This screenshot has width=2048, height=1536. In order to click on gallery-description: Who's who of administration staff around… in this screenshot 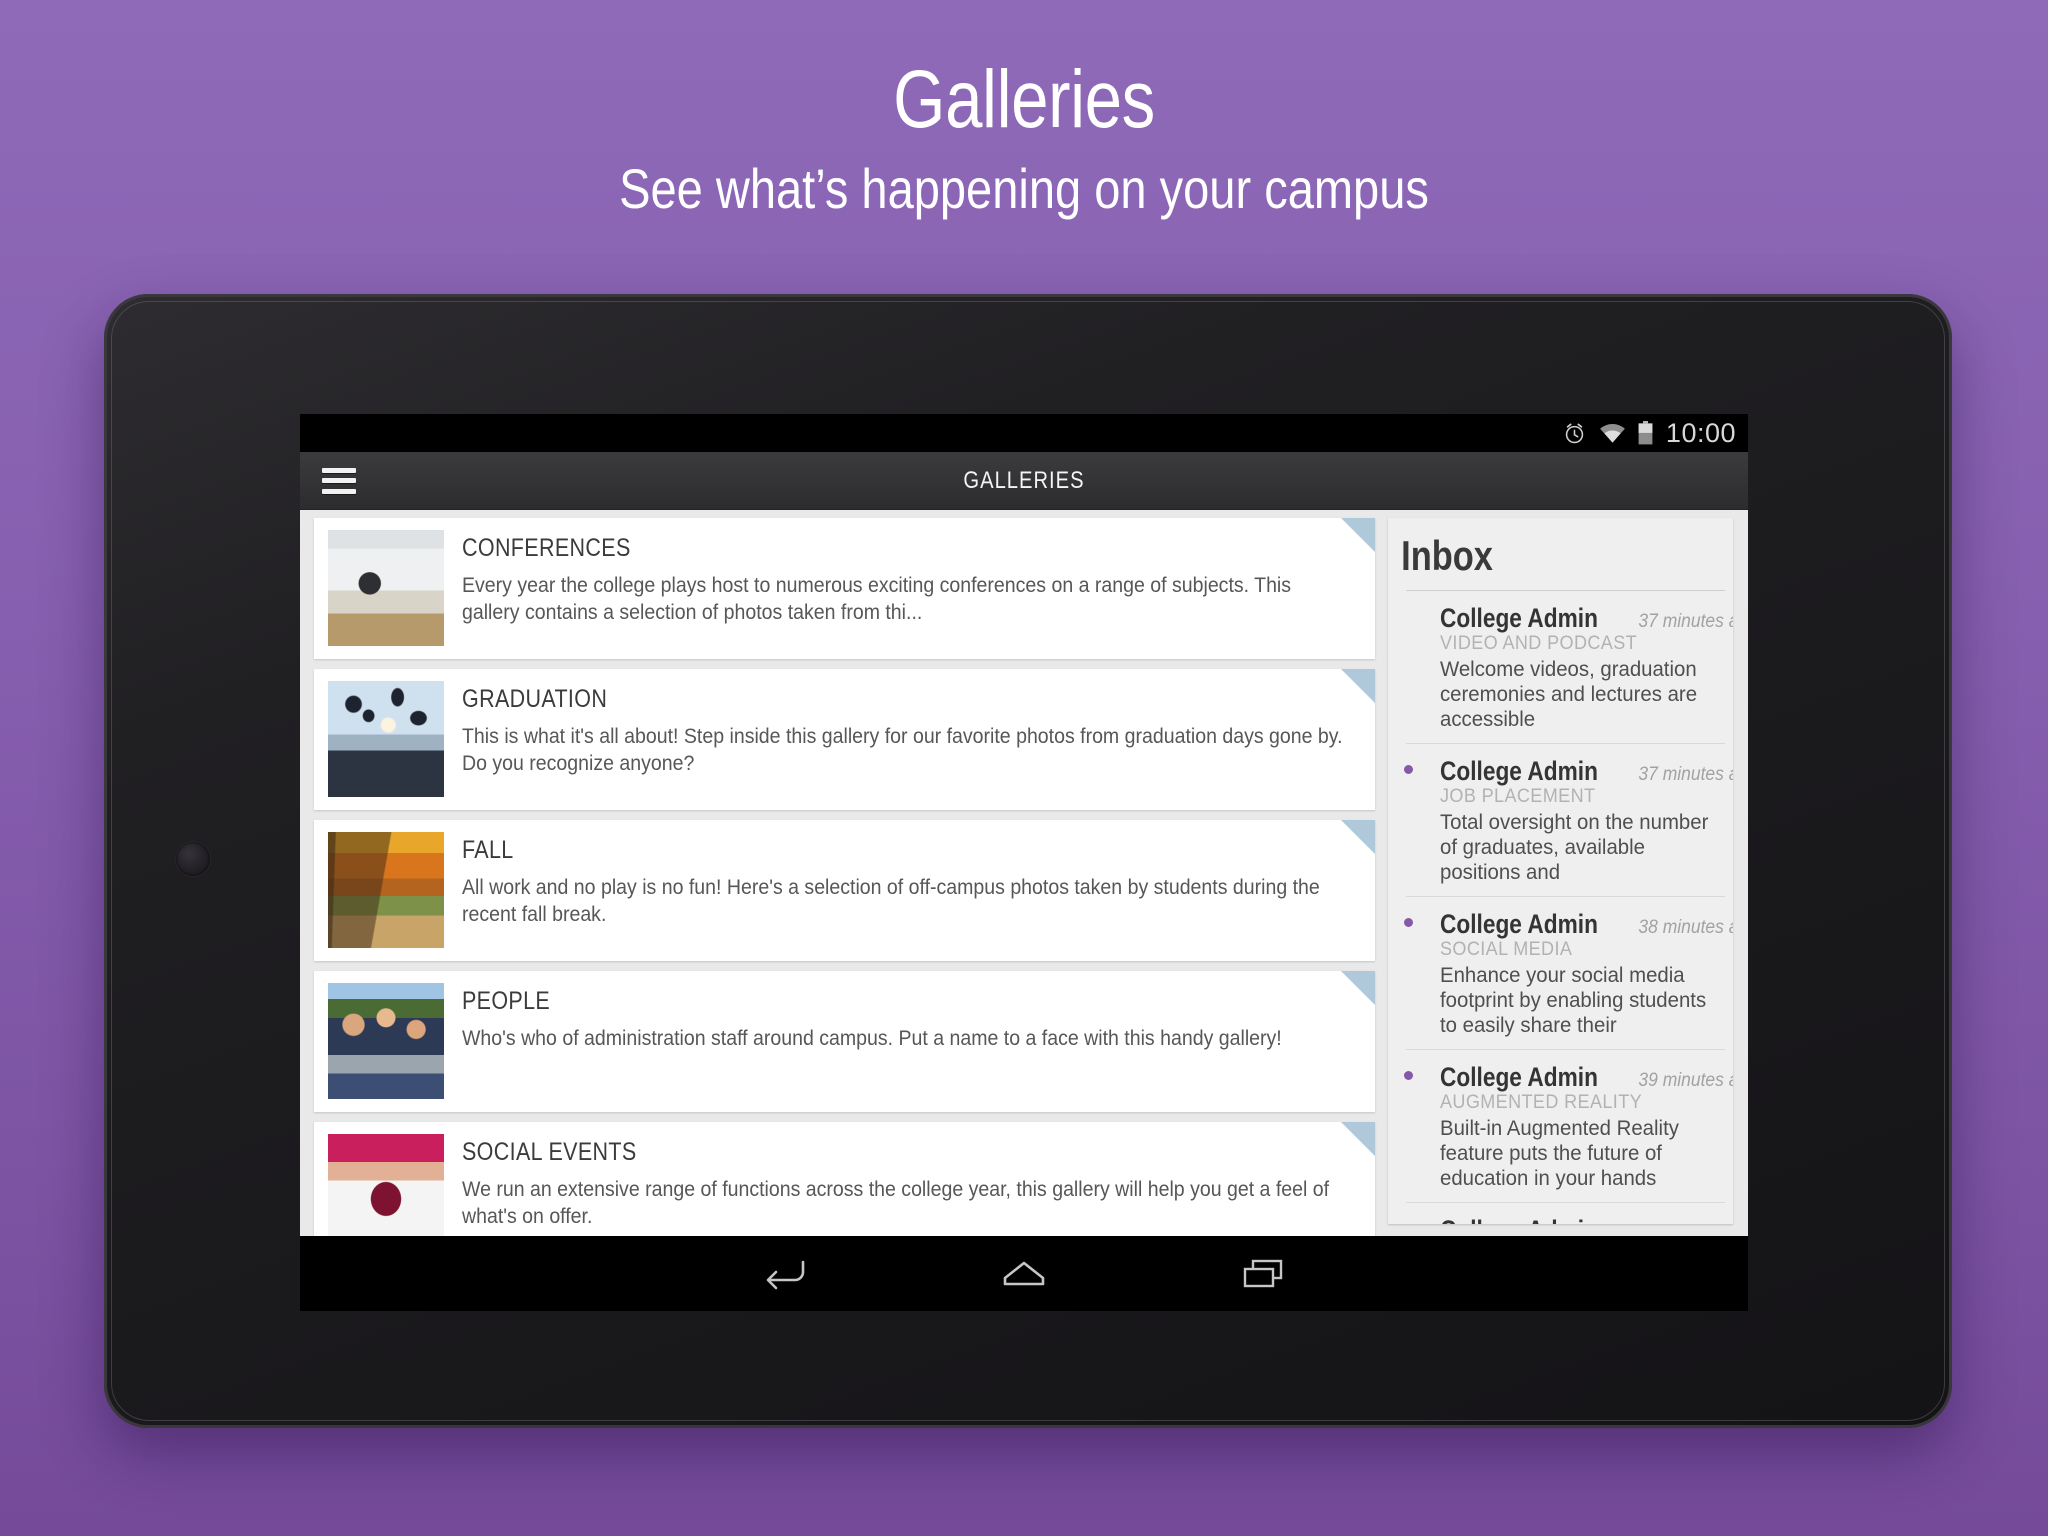, I will do `click(872, 1038)`.